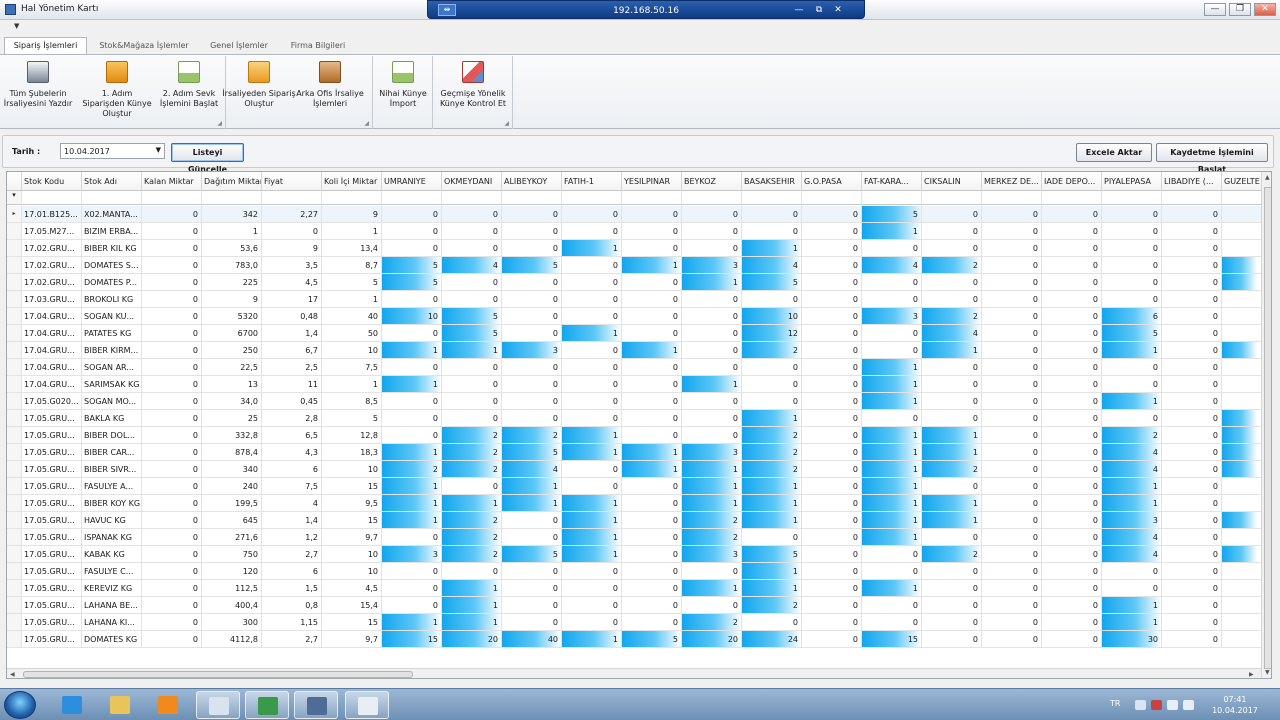  What do you see at coordinates (1265, 9) in the screenshot?
I see `close-button: ✕` at bounding box center [1265, 9].